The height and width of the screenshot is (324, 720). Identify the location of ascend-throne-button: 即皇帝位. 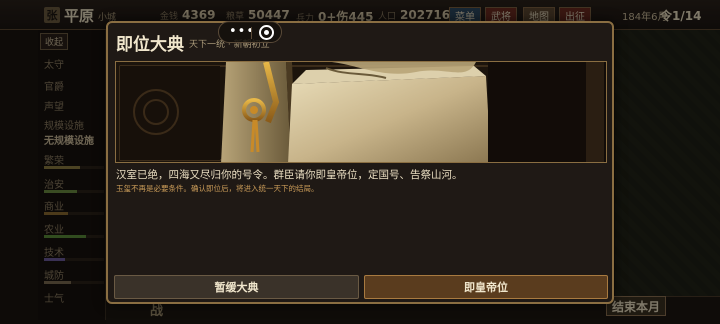
(486, 287).